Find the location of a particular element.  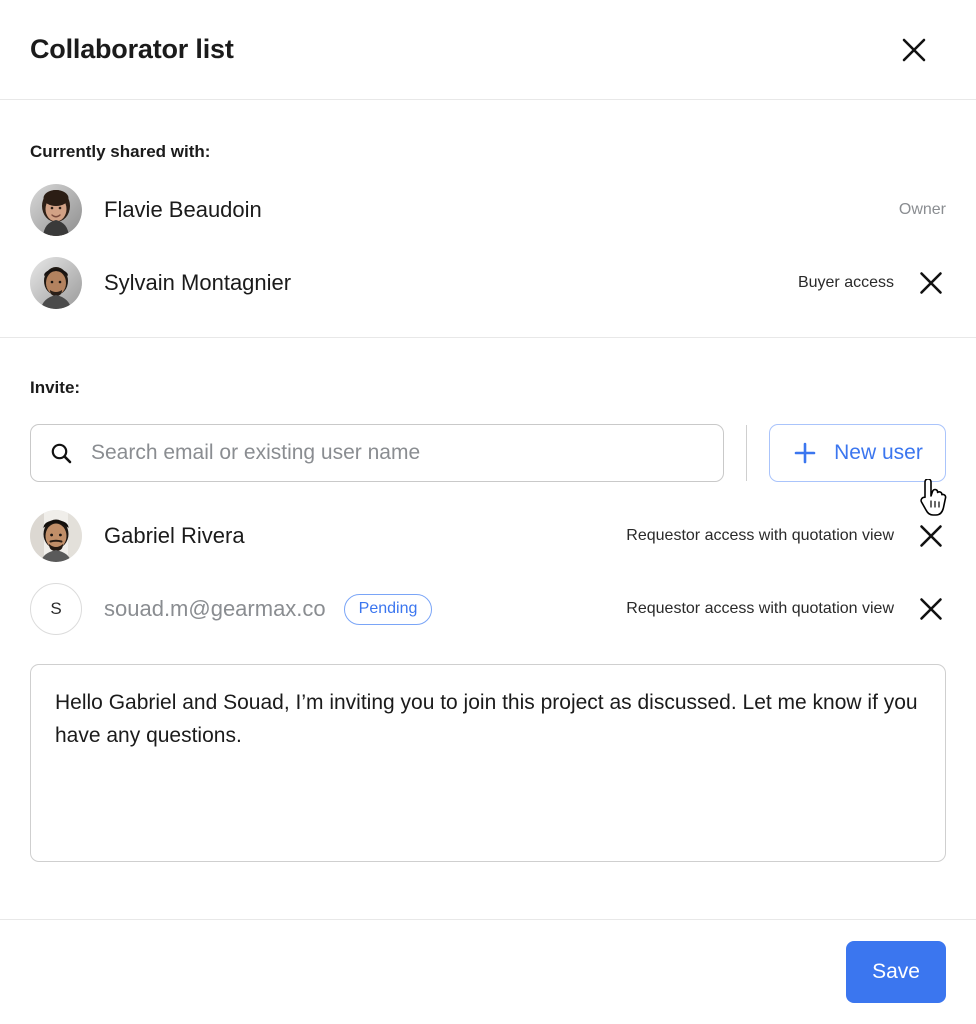

close-dialog-button is located at coordinates (914, 50).